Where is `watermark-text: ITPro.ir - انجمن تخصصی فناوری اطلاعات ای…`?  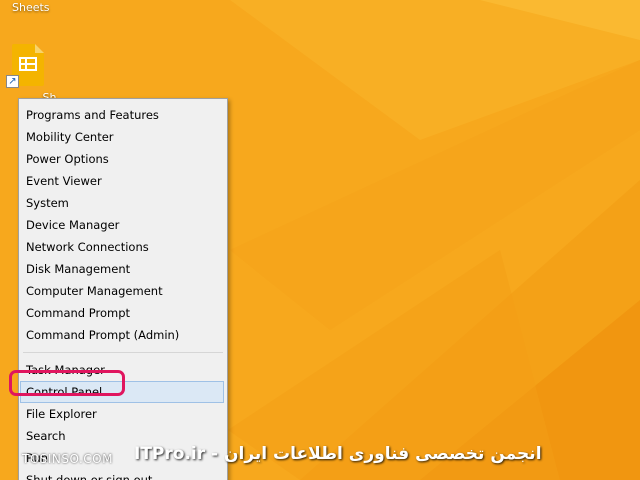
watermark-text: ITPro.ir - انجمن تخصصی فناوری اطلاعات ای… is located at coordinates (338, 454).